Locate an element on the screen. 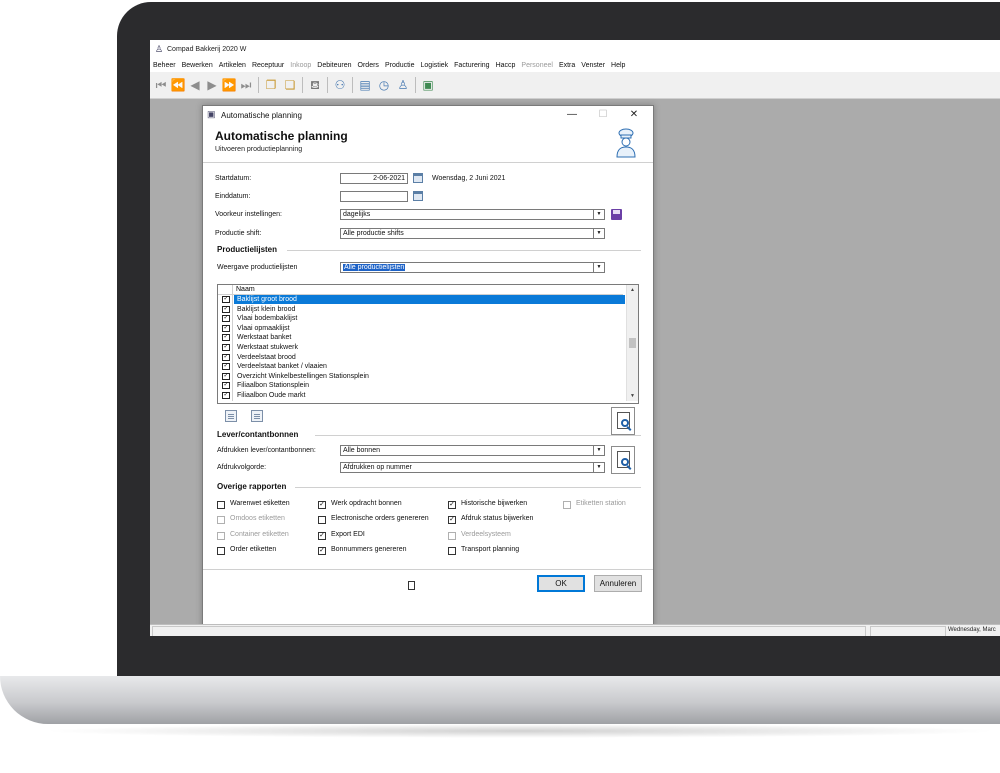 The image size is (1000, 773). list-scrollbar: ▲ ▼ is located at coordinates (632, 343).